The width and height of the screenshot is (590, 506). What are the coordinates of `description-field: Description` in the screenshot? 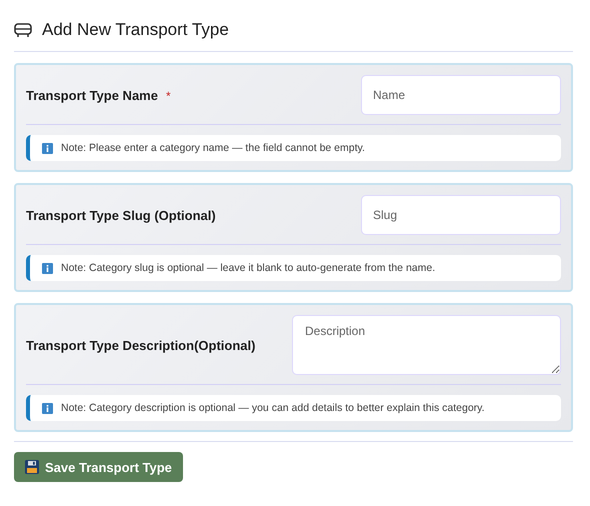 It's located at (426, 345).